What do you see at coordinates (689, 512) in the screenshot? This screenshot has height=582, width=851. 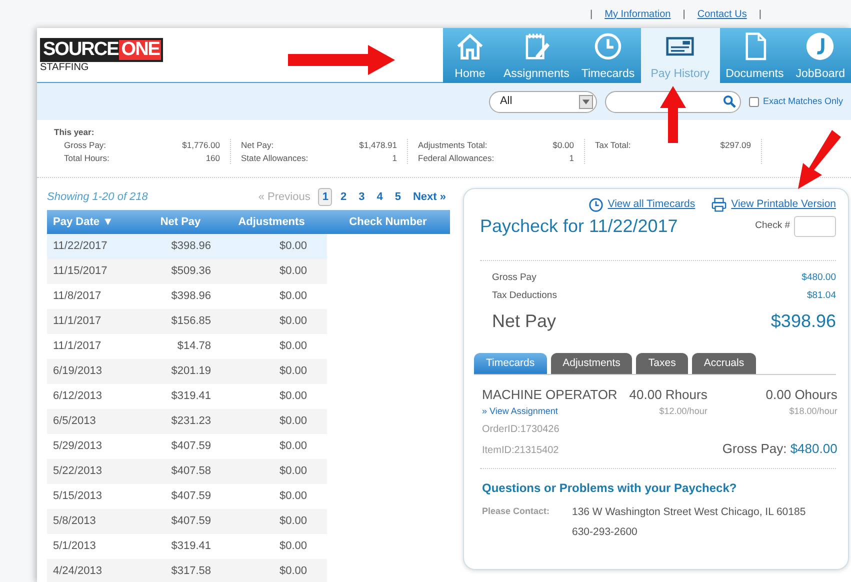 I see `address: 136 W Washington Street West Chicago, IL 60185` at bounding box center [689, 512].